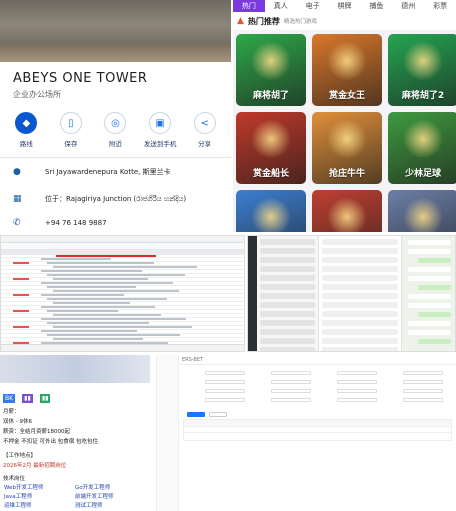  I want to click on send-to-phone-button: ▣ 发送到手机, so click(160, 130).